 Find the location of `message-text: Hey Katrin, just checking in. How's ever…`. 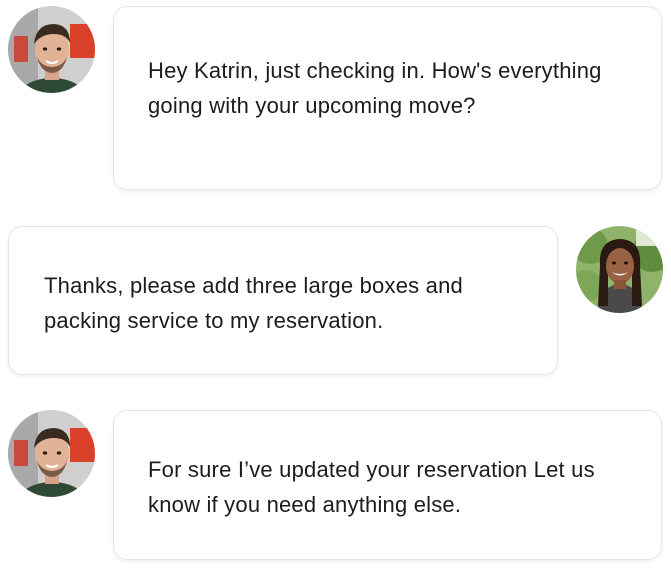

message-text: Hey Katrin, just checking in. How's ever… is located at coordinates (375, 88).